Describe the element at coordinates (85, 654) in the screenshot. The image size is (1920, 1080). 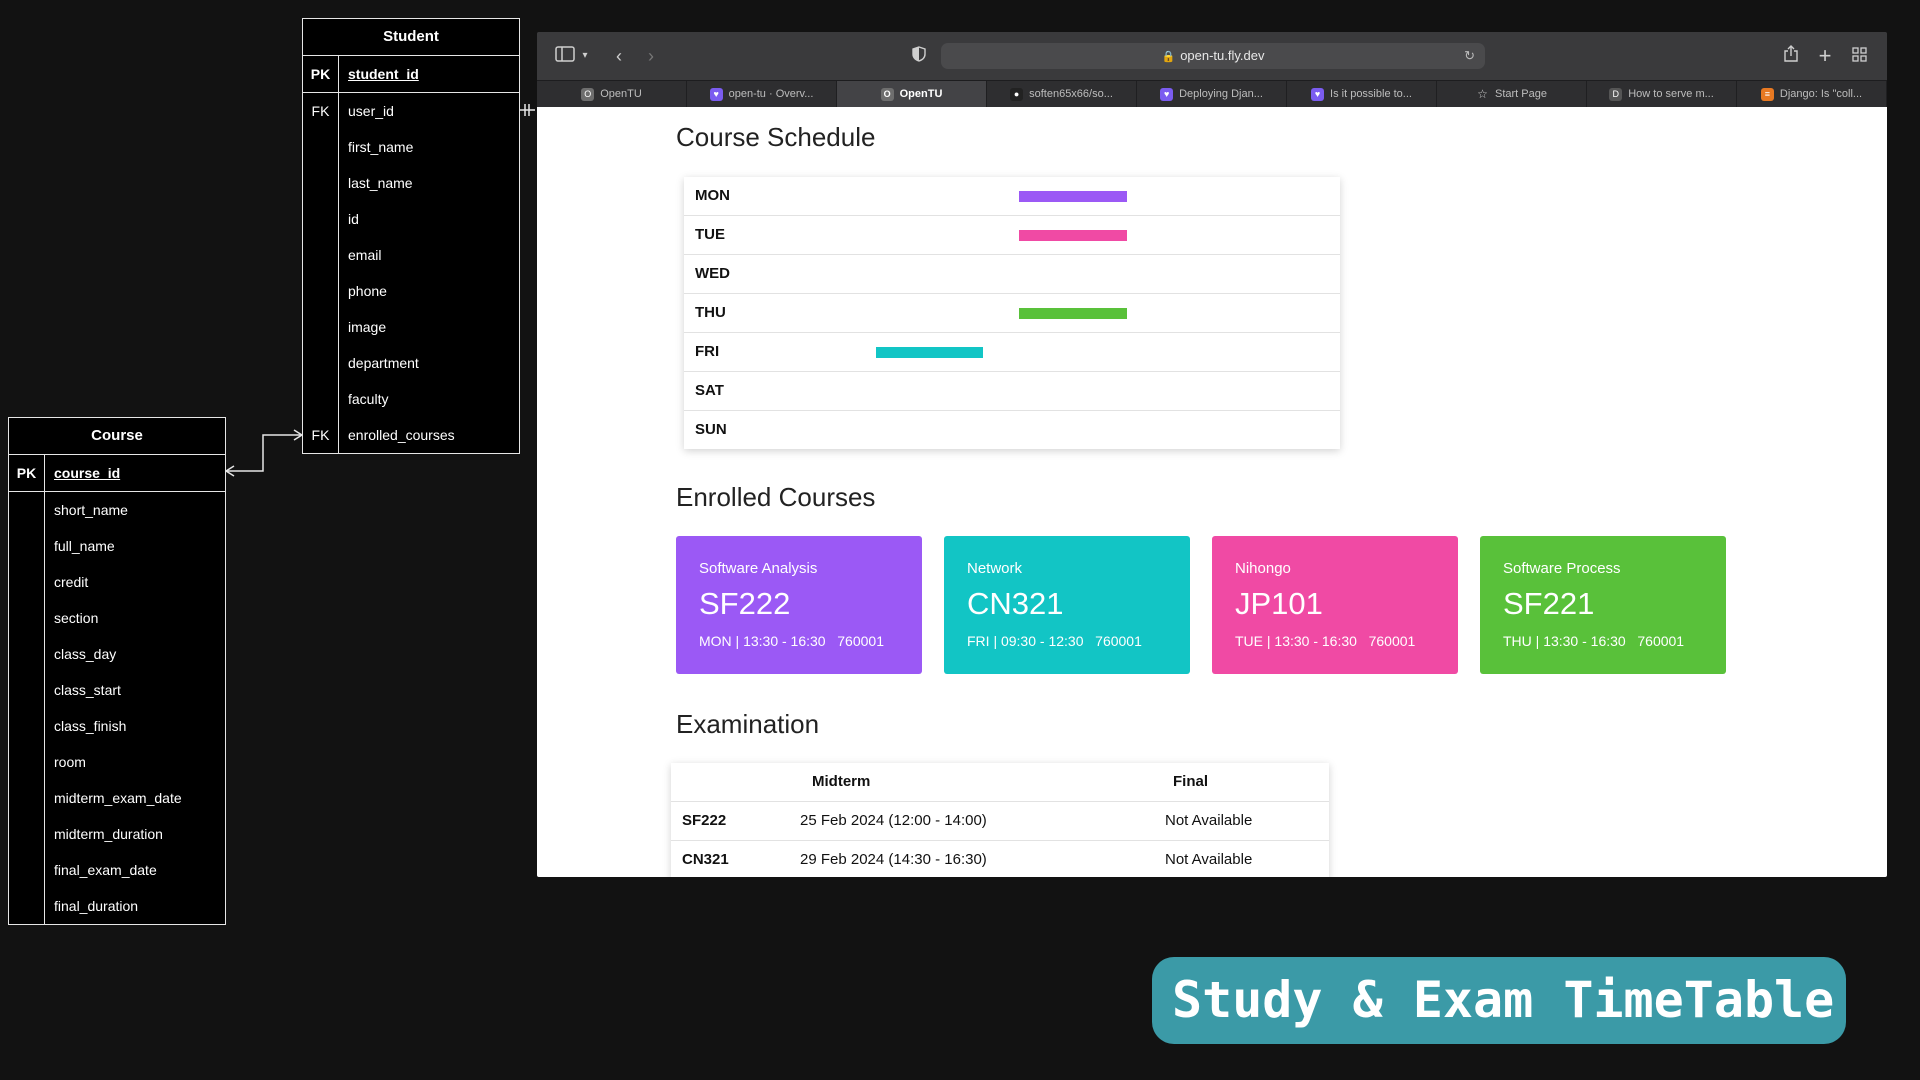
I see `er-field-name: class_day` at that location.